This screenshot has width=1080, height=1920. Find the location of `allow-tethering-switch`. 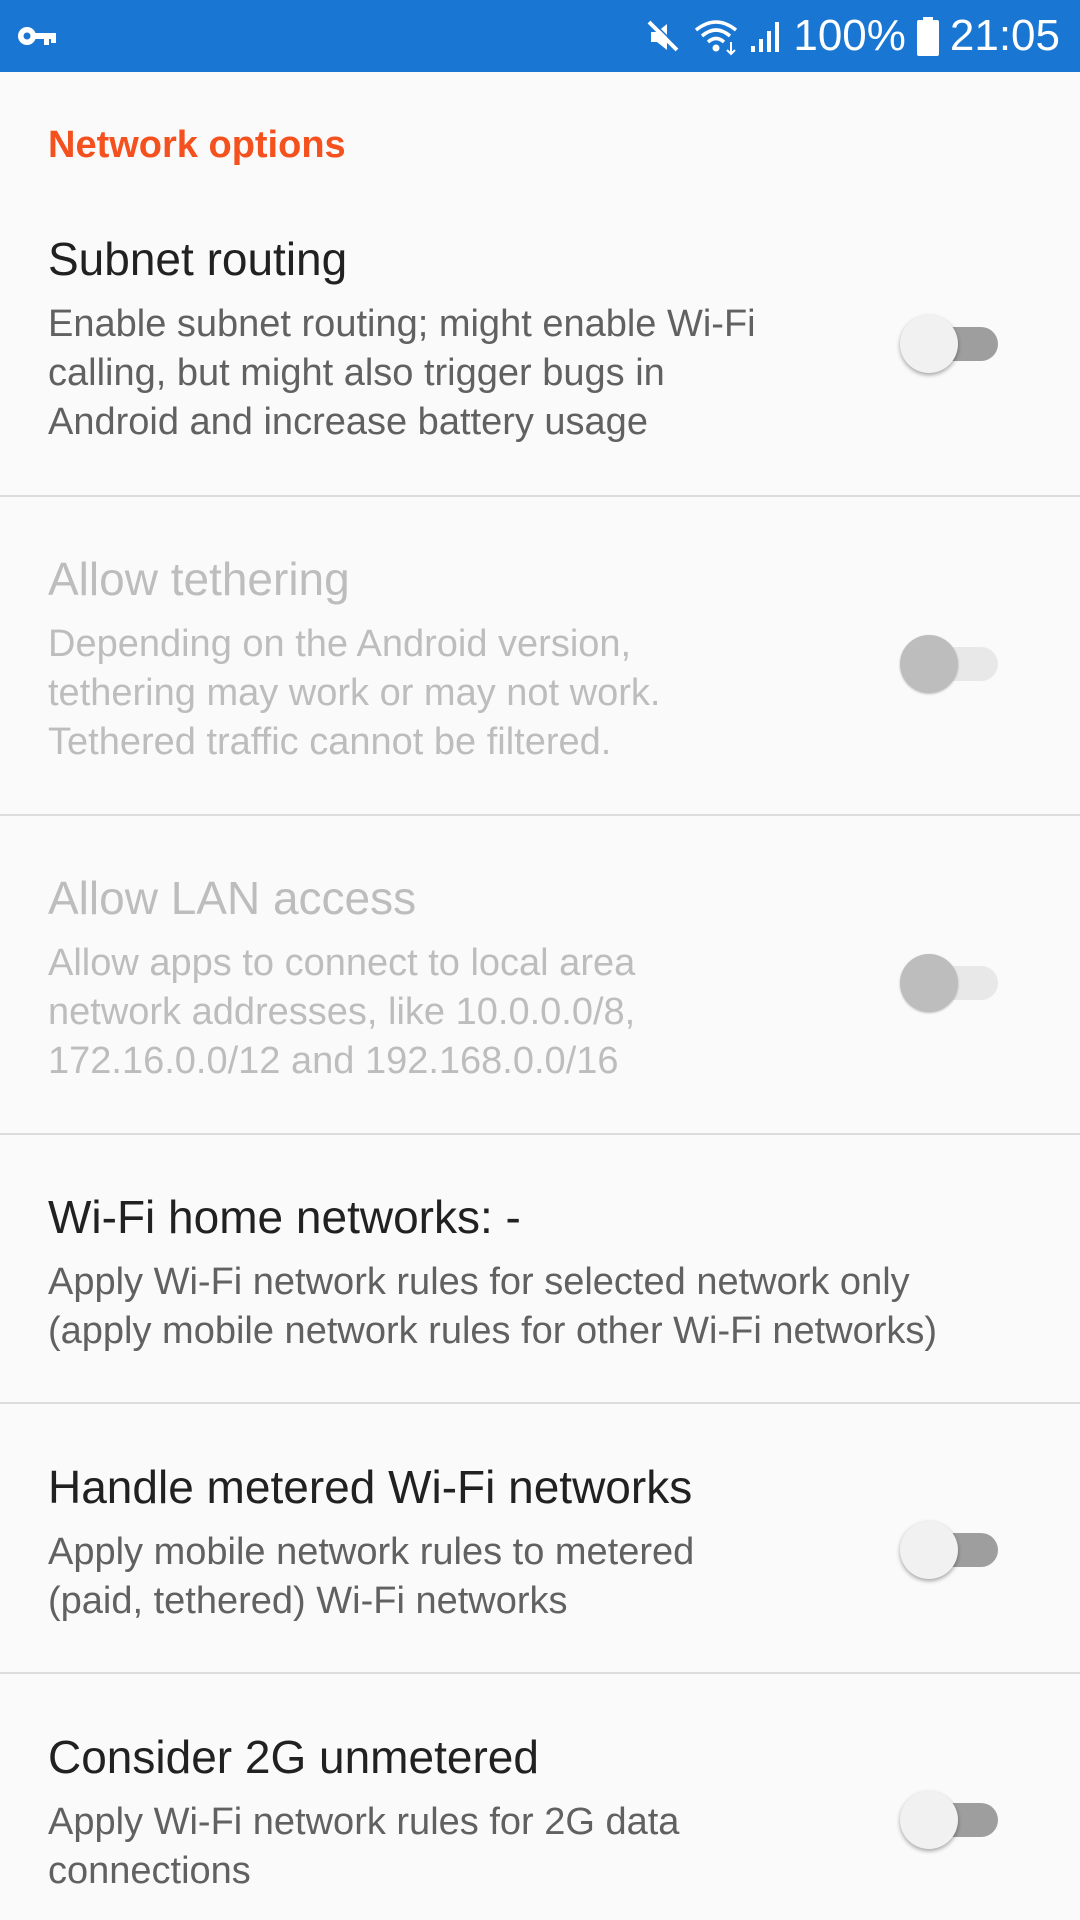

allow-tethering-switch is located at coordinates (950, 664).